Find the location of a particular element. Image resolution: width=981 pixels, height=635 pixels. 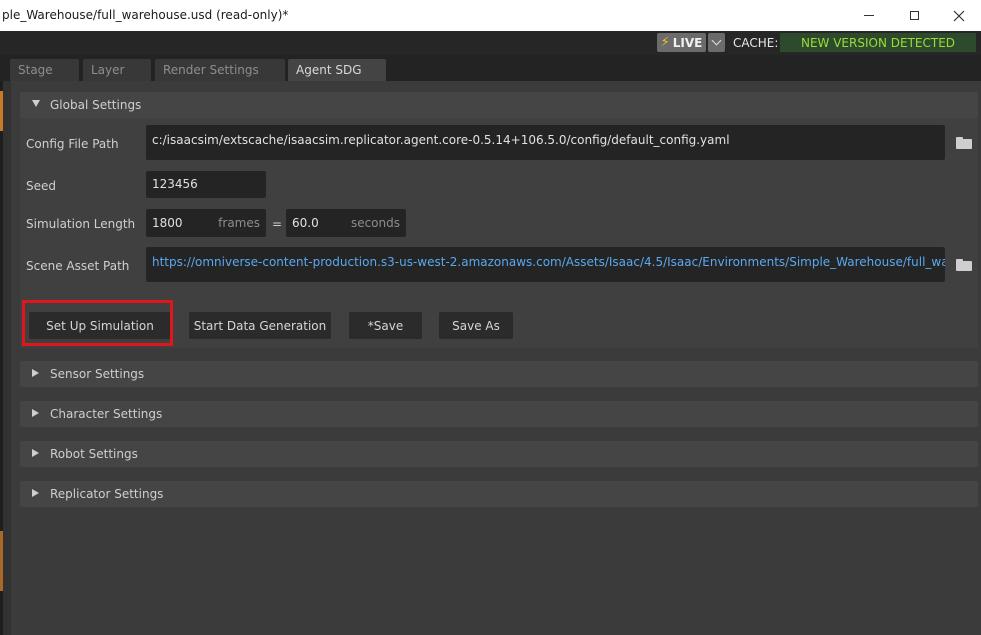

start-data-generation-button: Start Data Generation is located at coordinates (260, 325).